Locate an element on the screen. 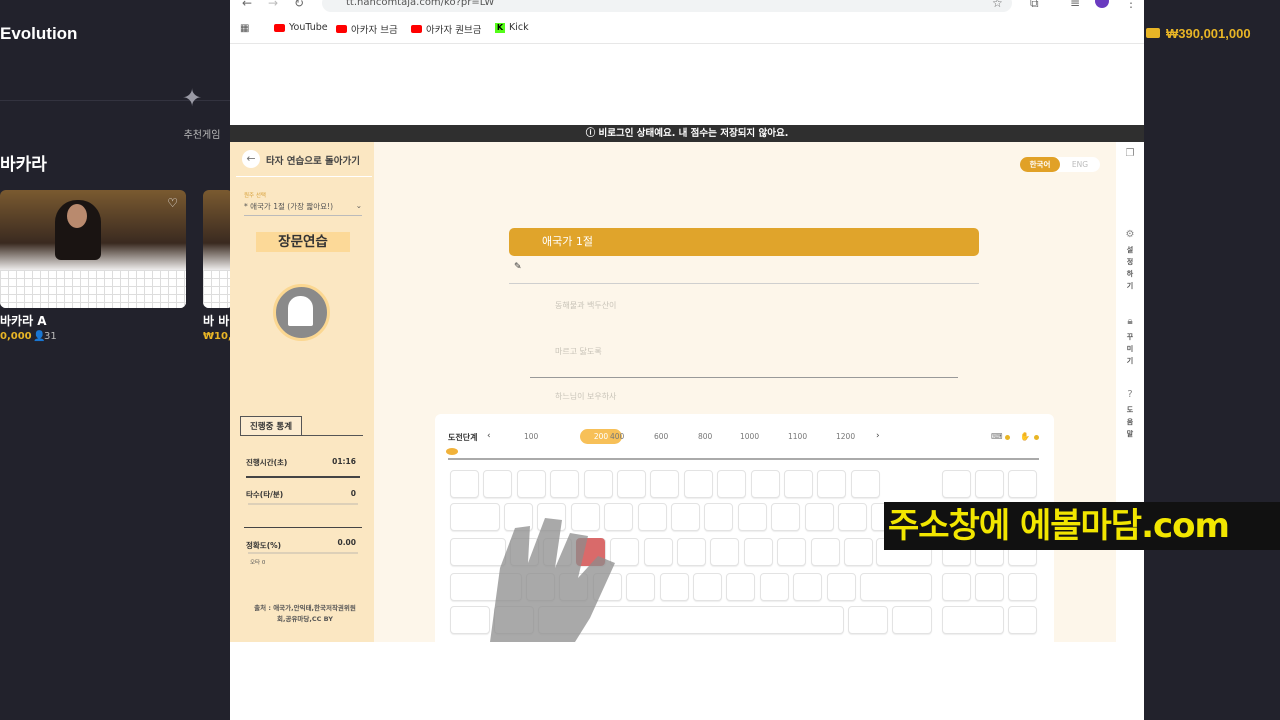 This screenshot has height=720, width=1280. bookmark: 아카자 퀀브금 is located at coordinates (446, 29).